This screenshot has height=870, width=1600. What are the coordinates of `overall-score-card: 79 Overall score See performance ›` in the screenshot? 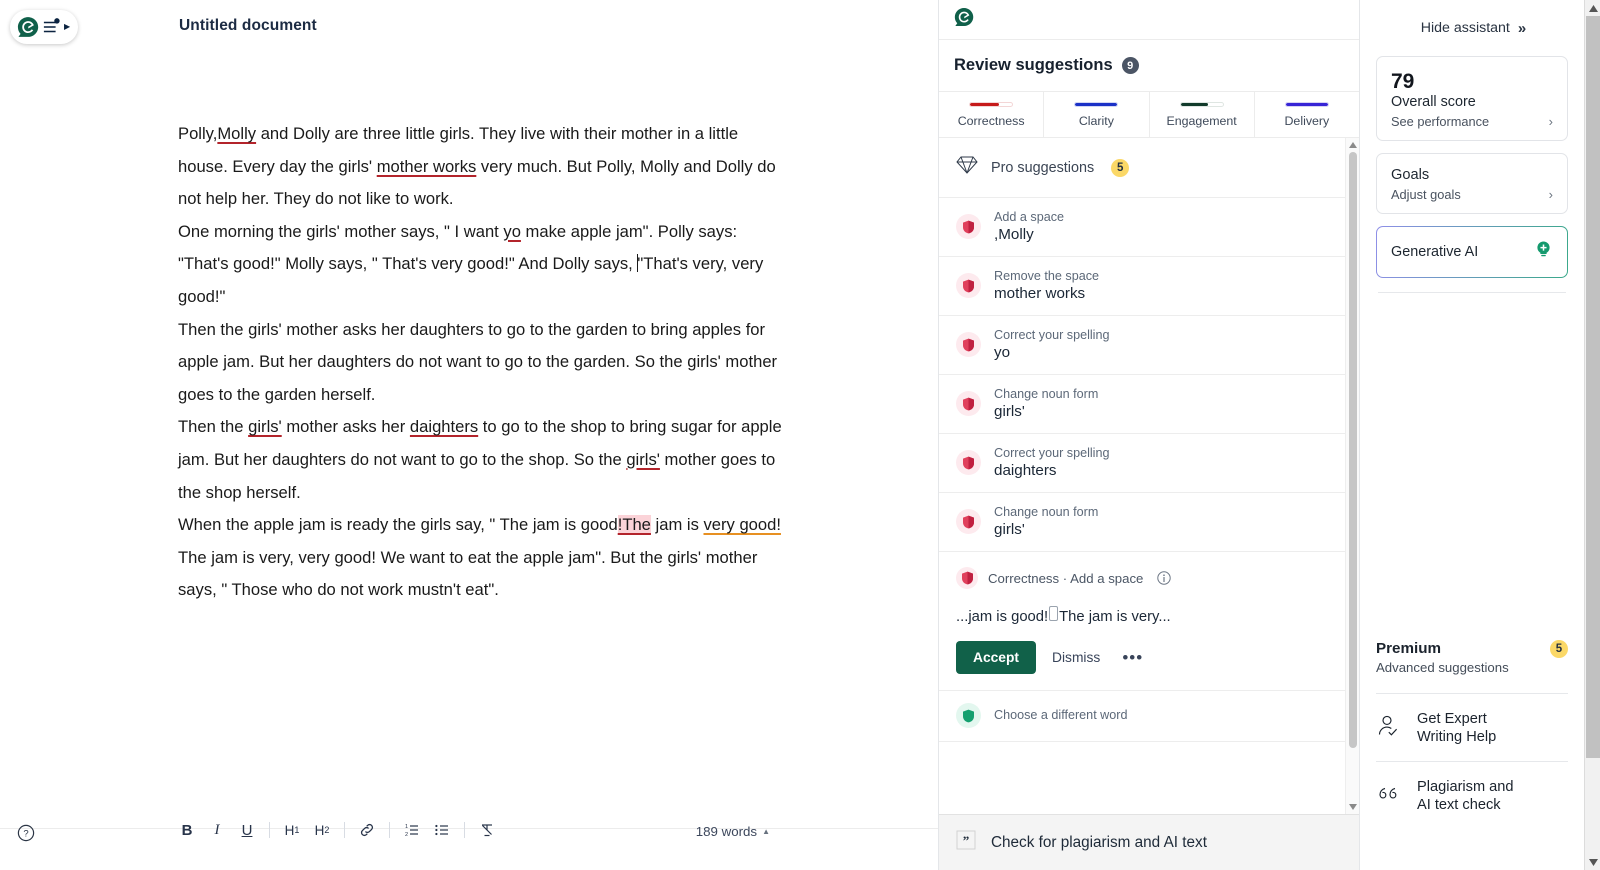 It's located at (1472, 99).